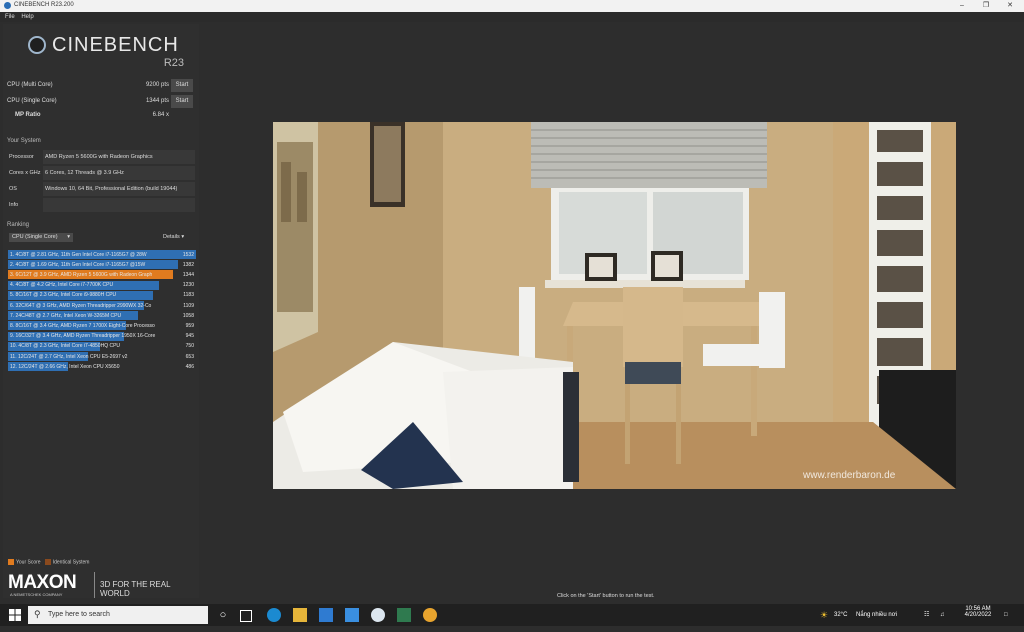  I want to click on benchmark-points: 9200 pts, so click(157, 85).